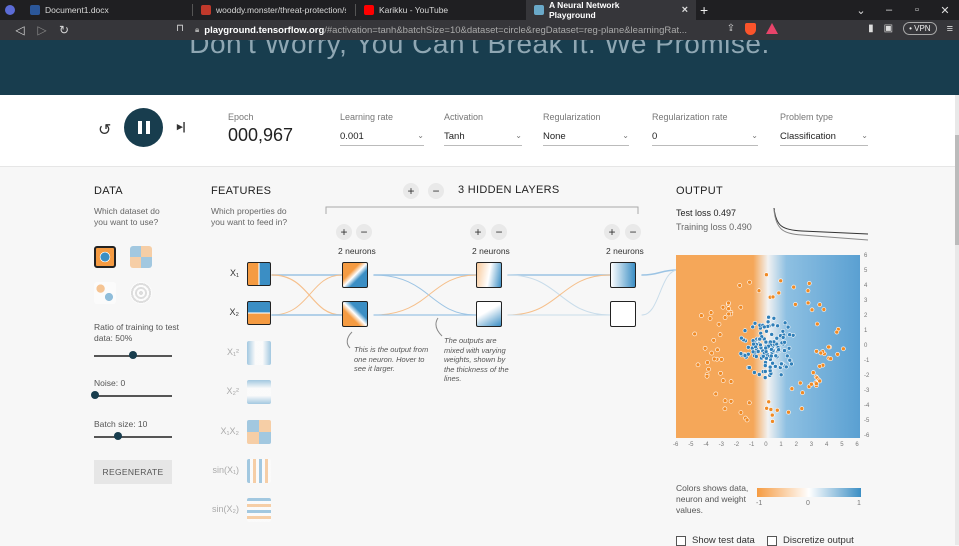  What do you see at coordinates (554, 136) in the screenshot?
I see `regularization-value: None` at bounding box center [554, 136].